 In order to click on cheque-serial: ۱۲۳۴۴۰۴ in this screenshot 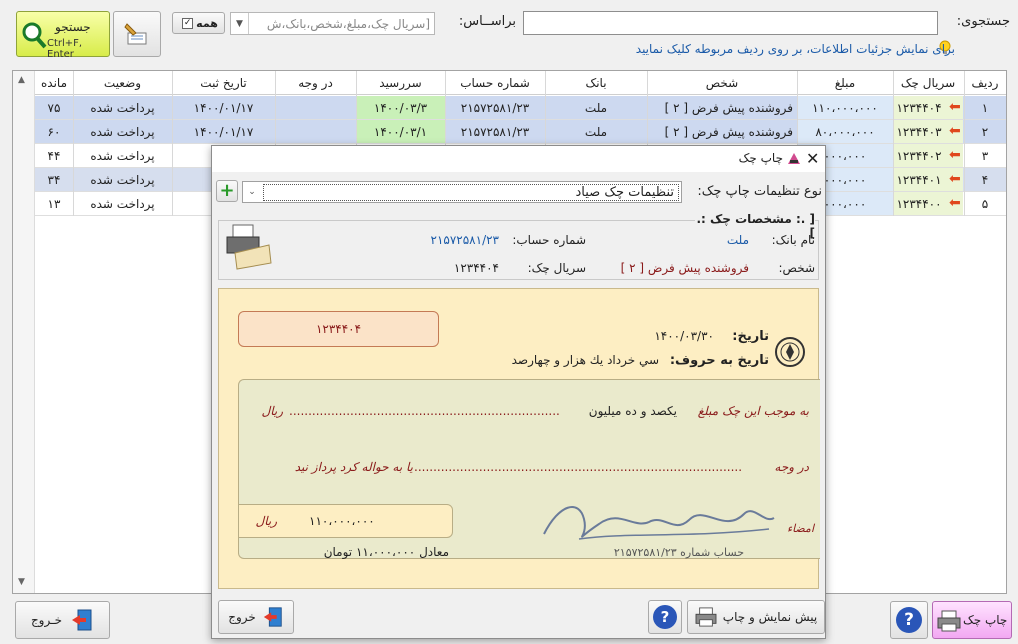, I will do `click(338, 329)`.